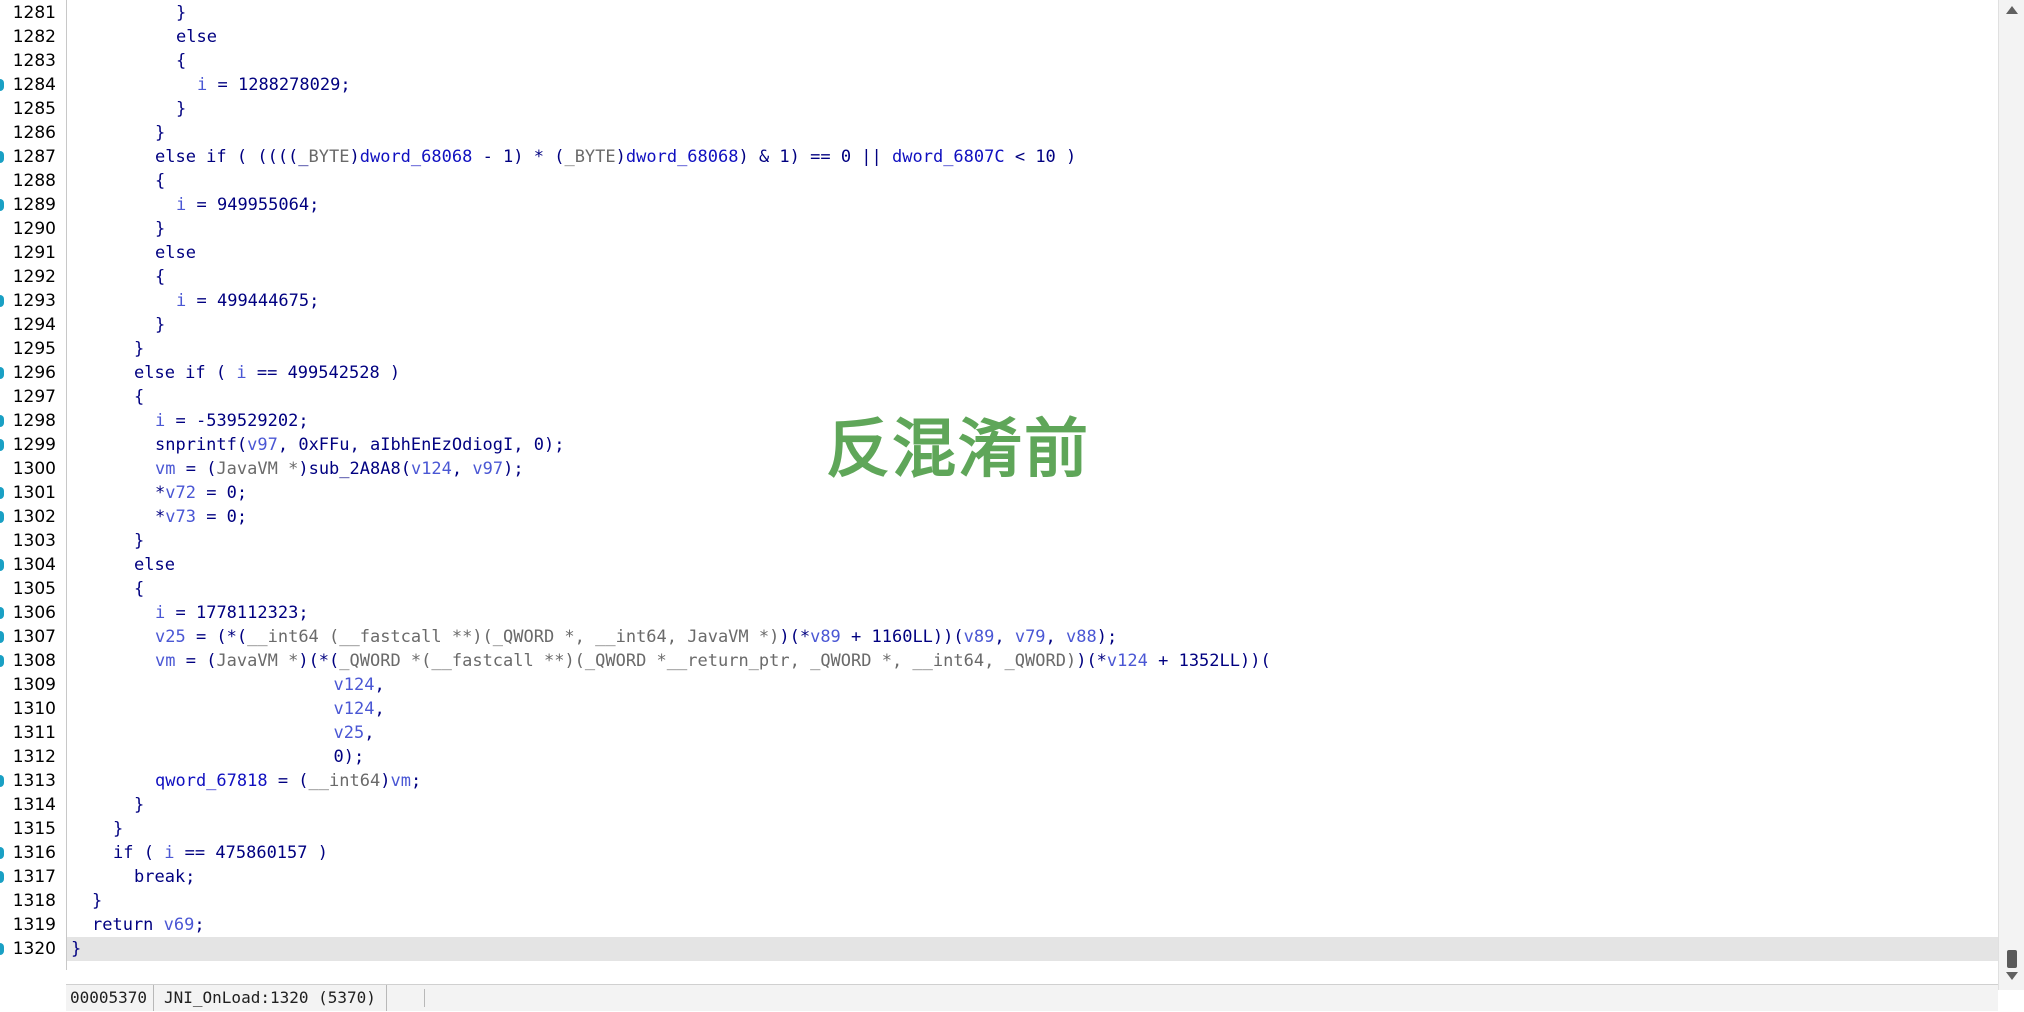  Describe the element at coordinates (2011, 495) in the screenshot. I see `vertical-scrollbar` at that location.